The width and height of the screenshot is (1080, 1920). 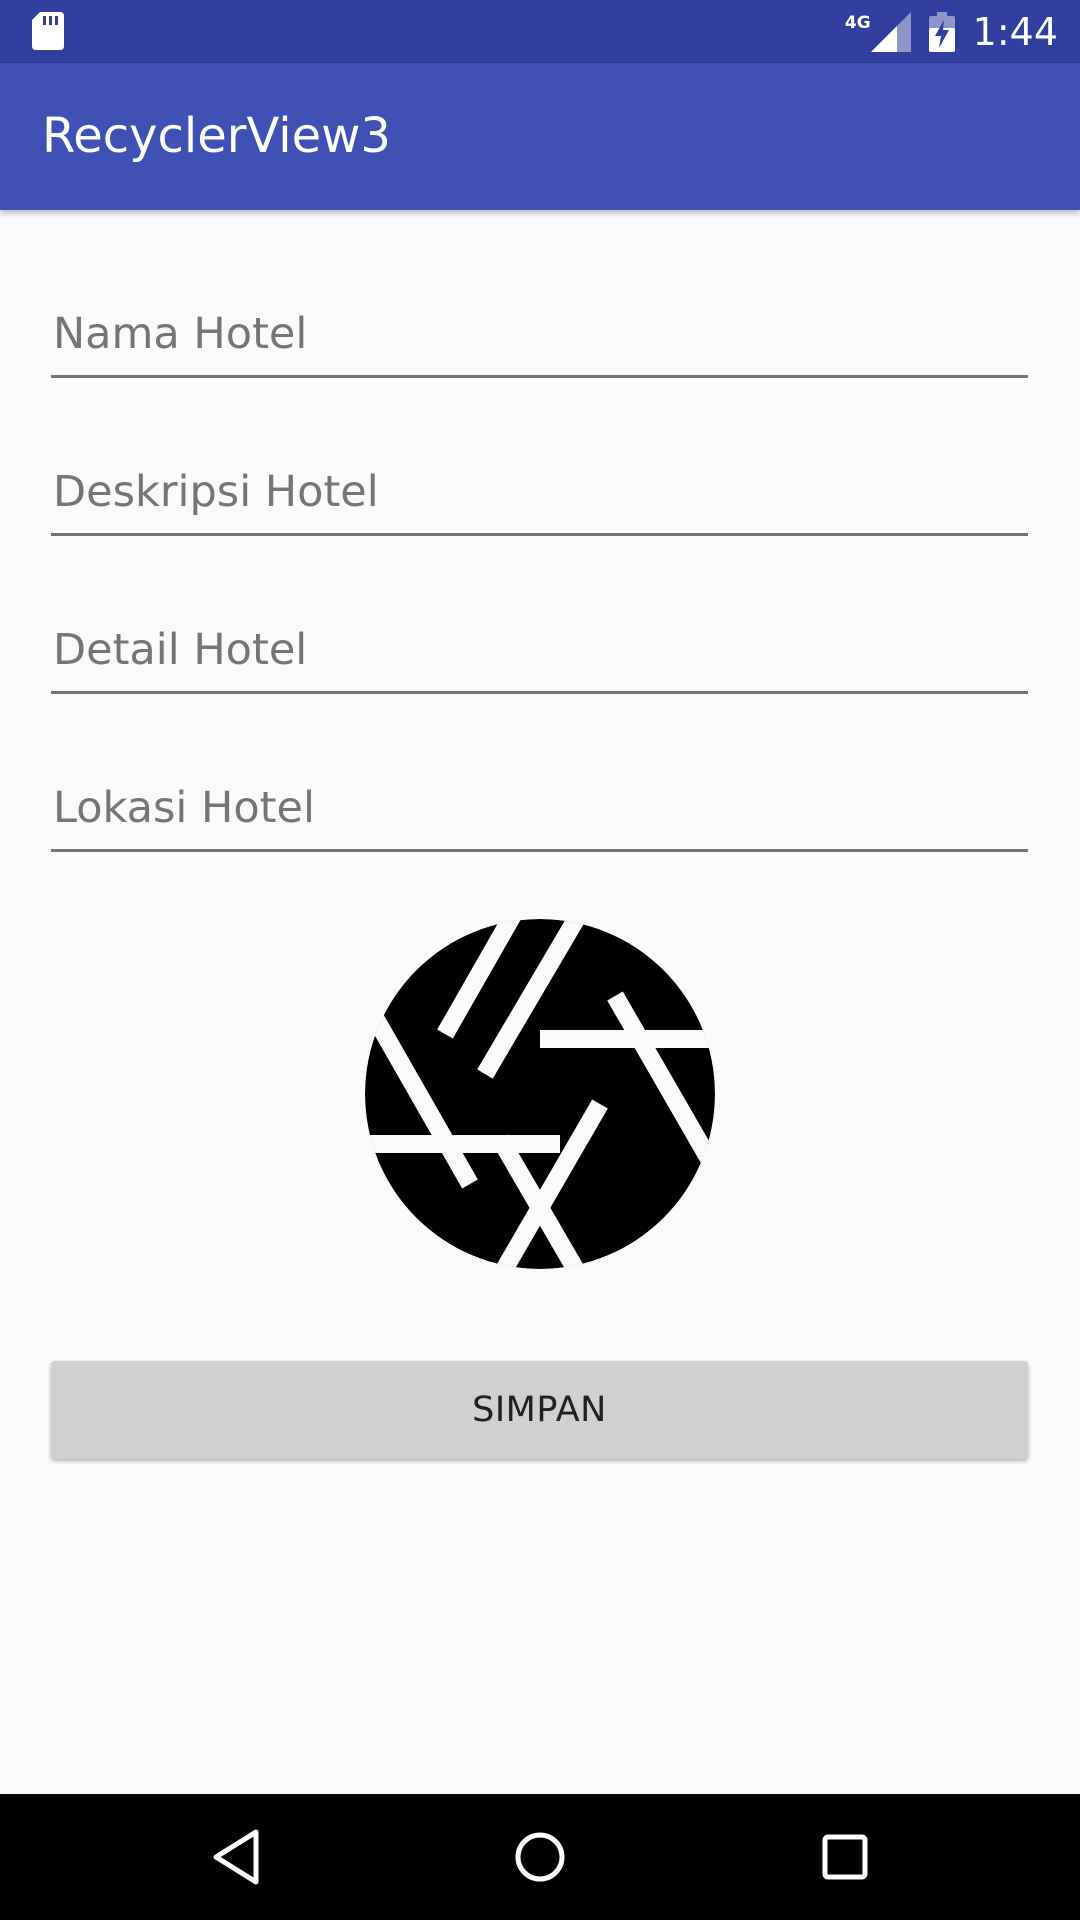 I want to click on hotel-description-input, so click(x=539, y=496).